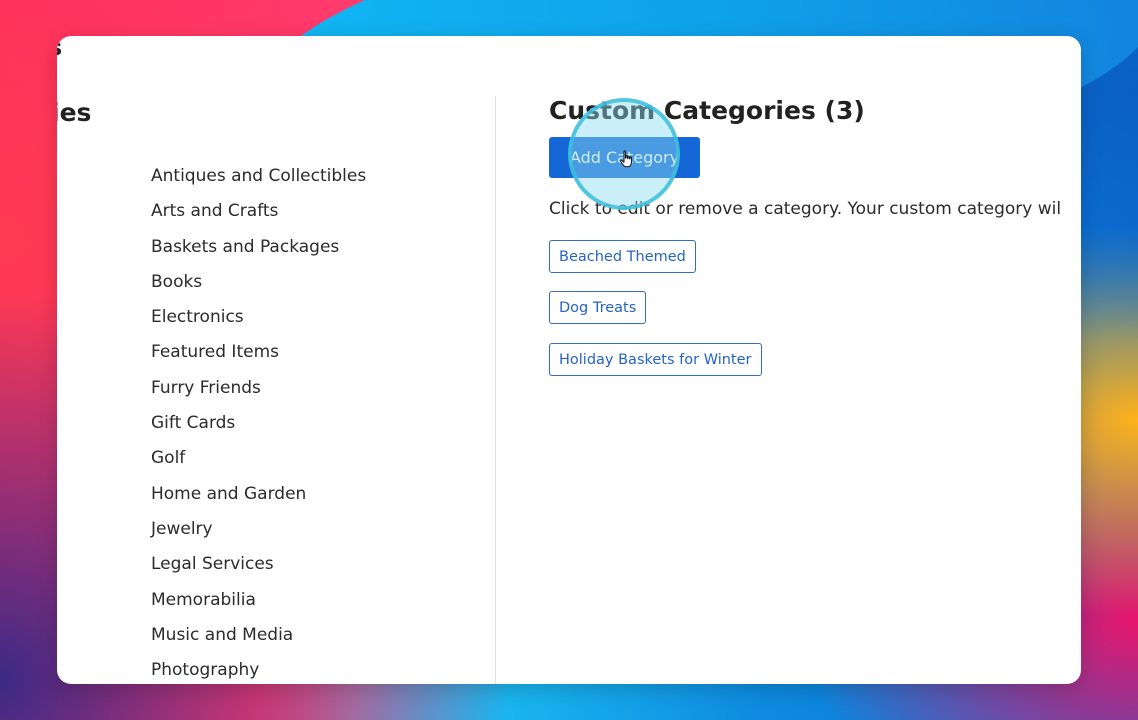 The width and height of the screenshot is (1138, 720). I want to click on category-item: Arts and Crafts, so click(258, 215).